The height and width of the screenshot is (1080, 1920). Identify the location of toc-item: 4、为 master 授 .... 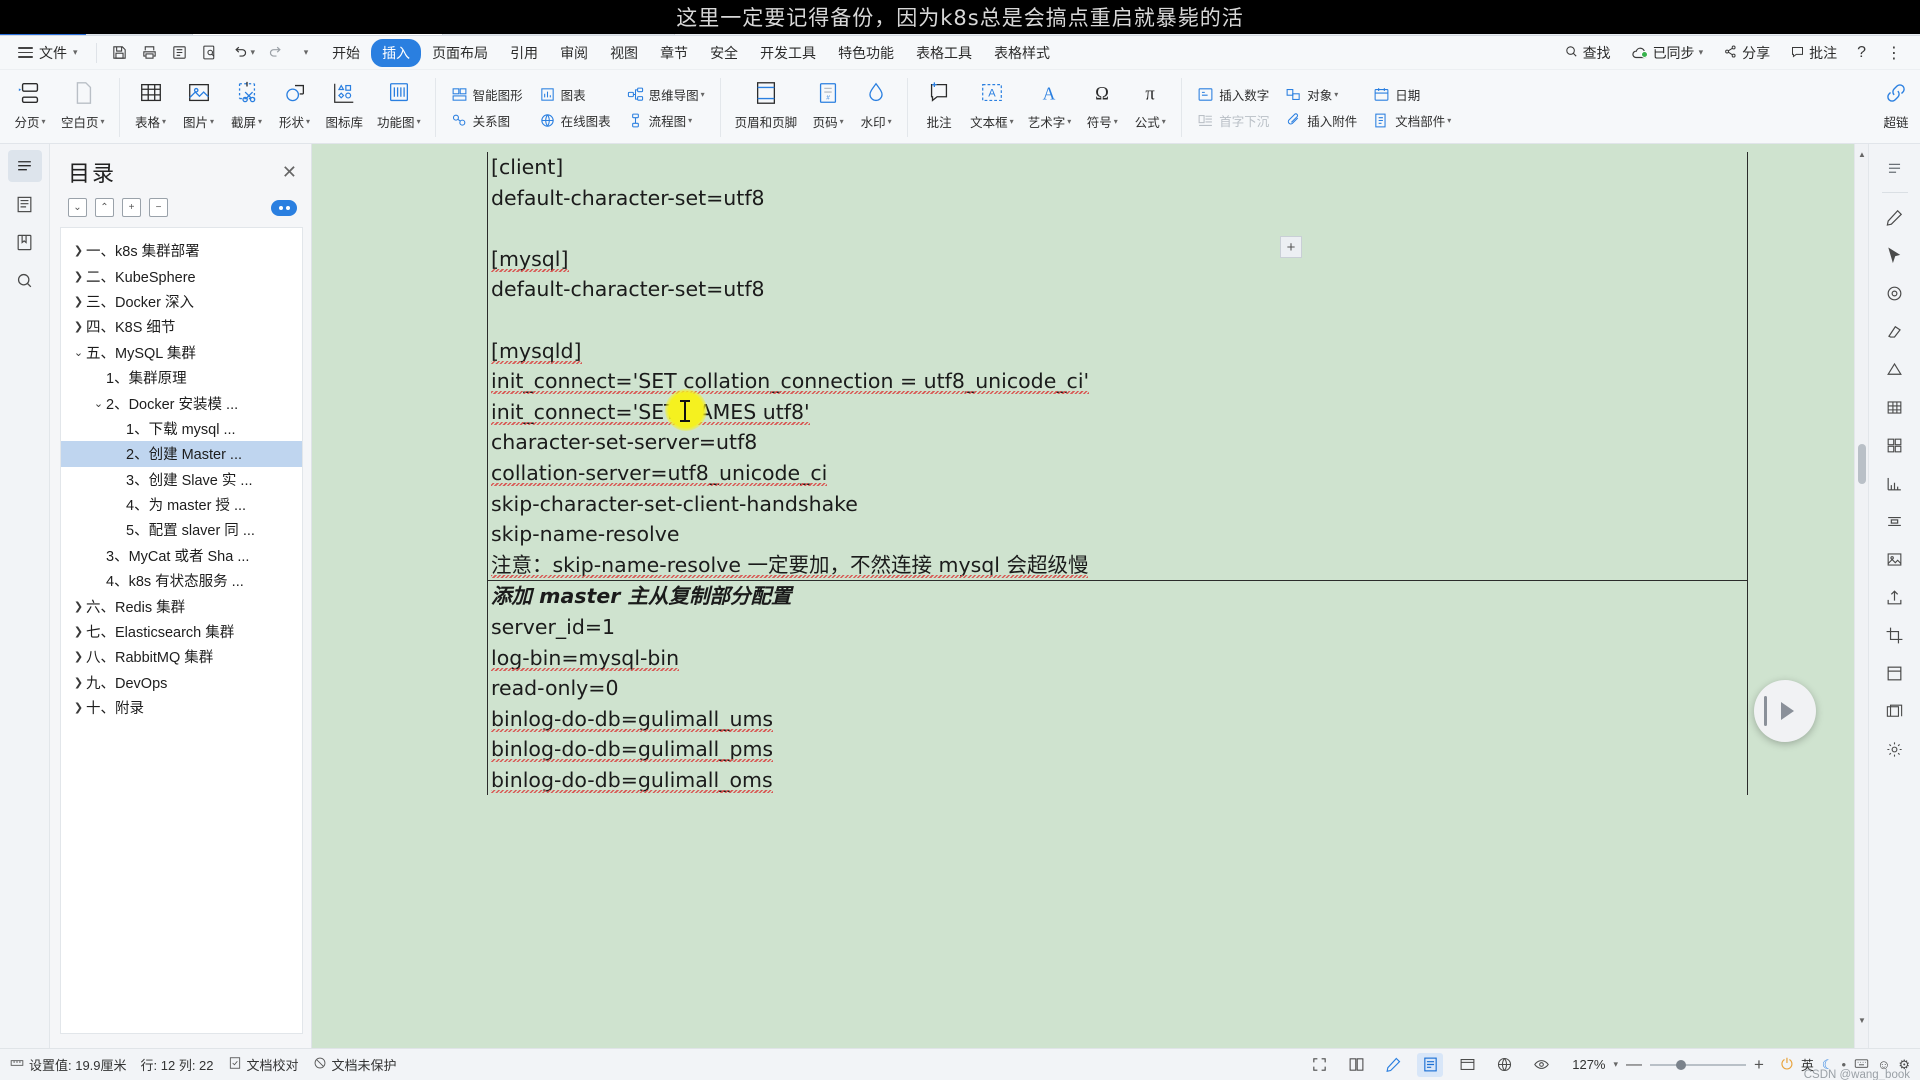
(181, 504).